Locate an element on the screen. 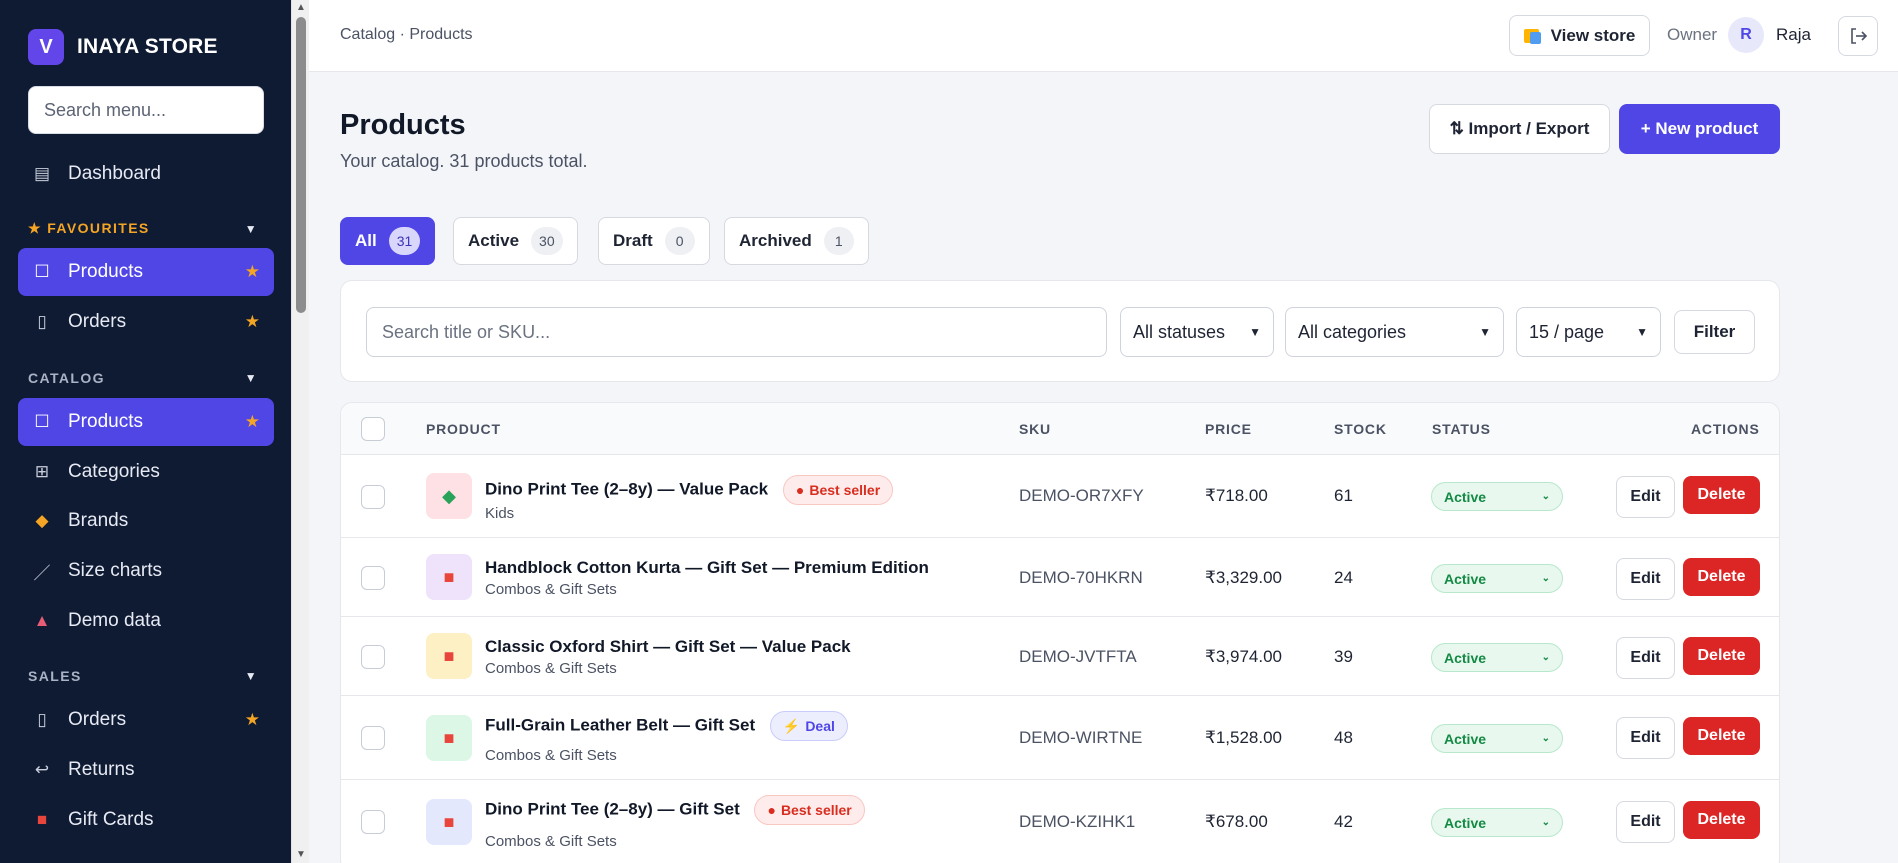  tab-active: Active 30 is located at coordinates (515, 241).